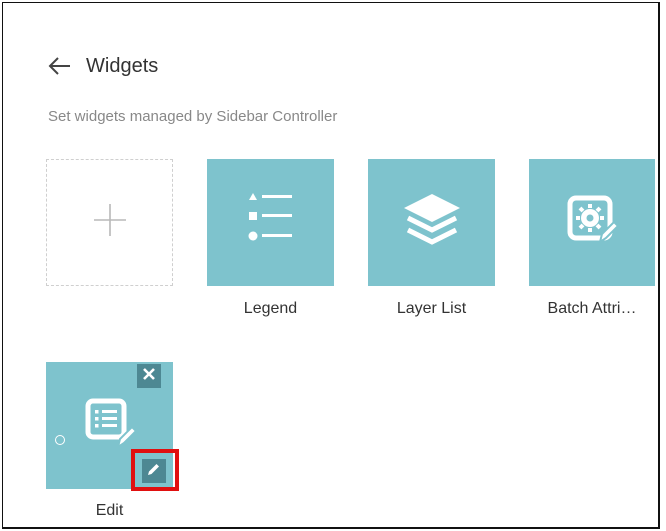 The height and width of the screenshot is (531, 666). I want to click on close-icon, so click(149, 376).